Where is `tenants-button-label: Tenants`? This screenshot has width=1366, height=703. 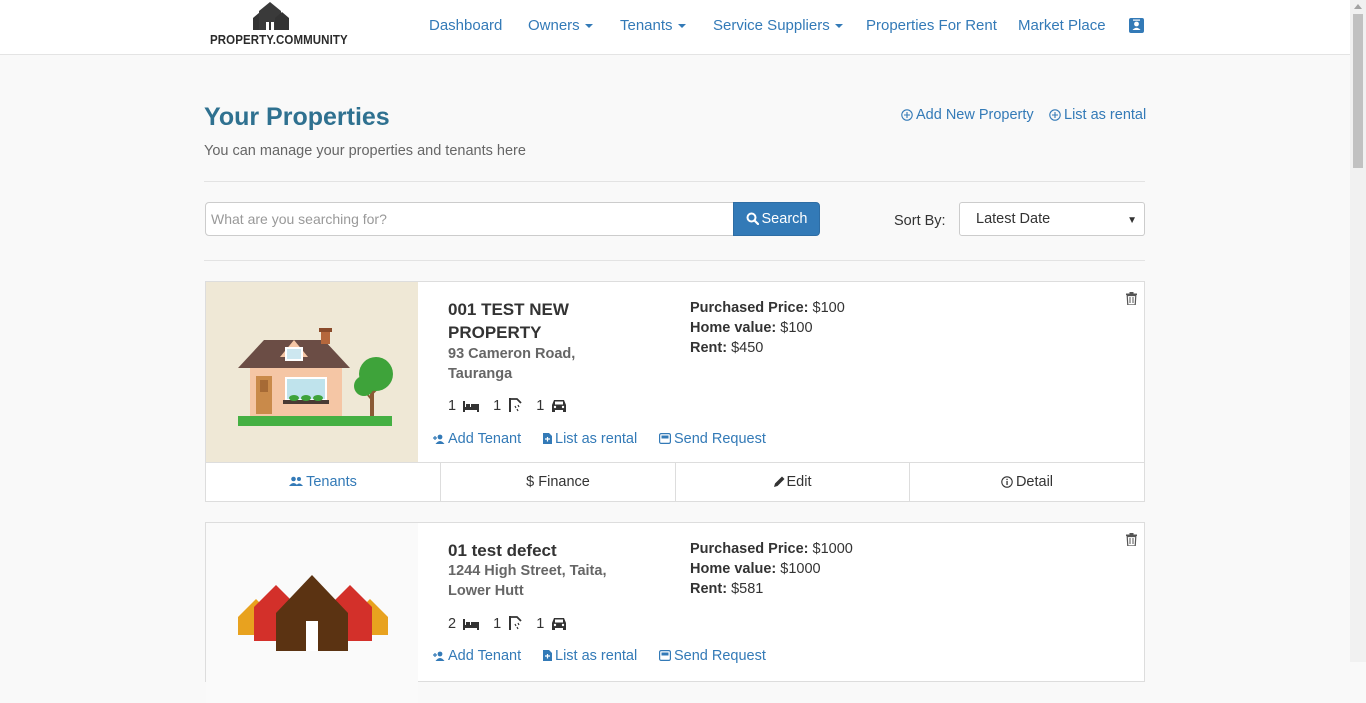
tenants-button-label: Tenants is located at coordinates (331, 482).